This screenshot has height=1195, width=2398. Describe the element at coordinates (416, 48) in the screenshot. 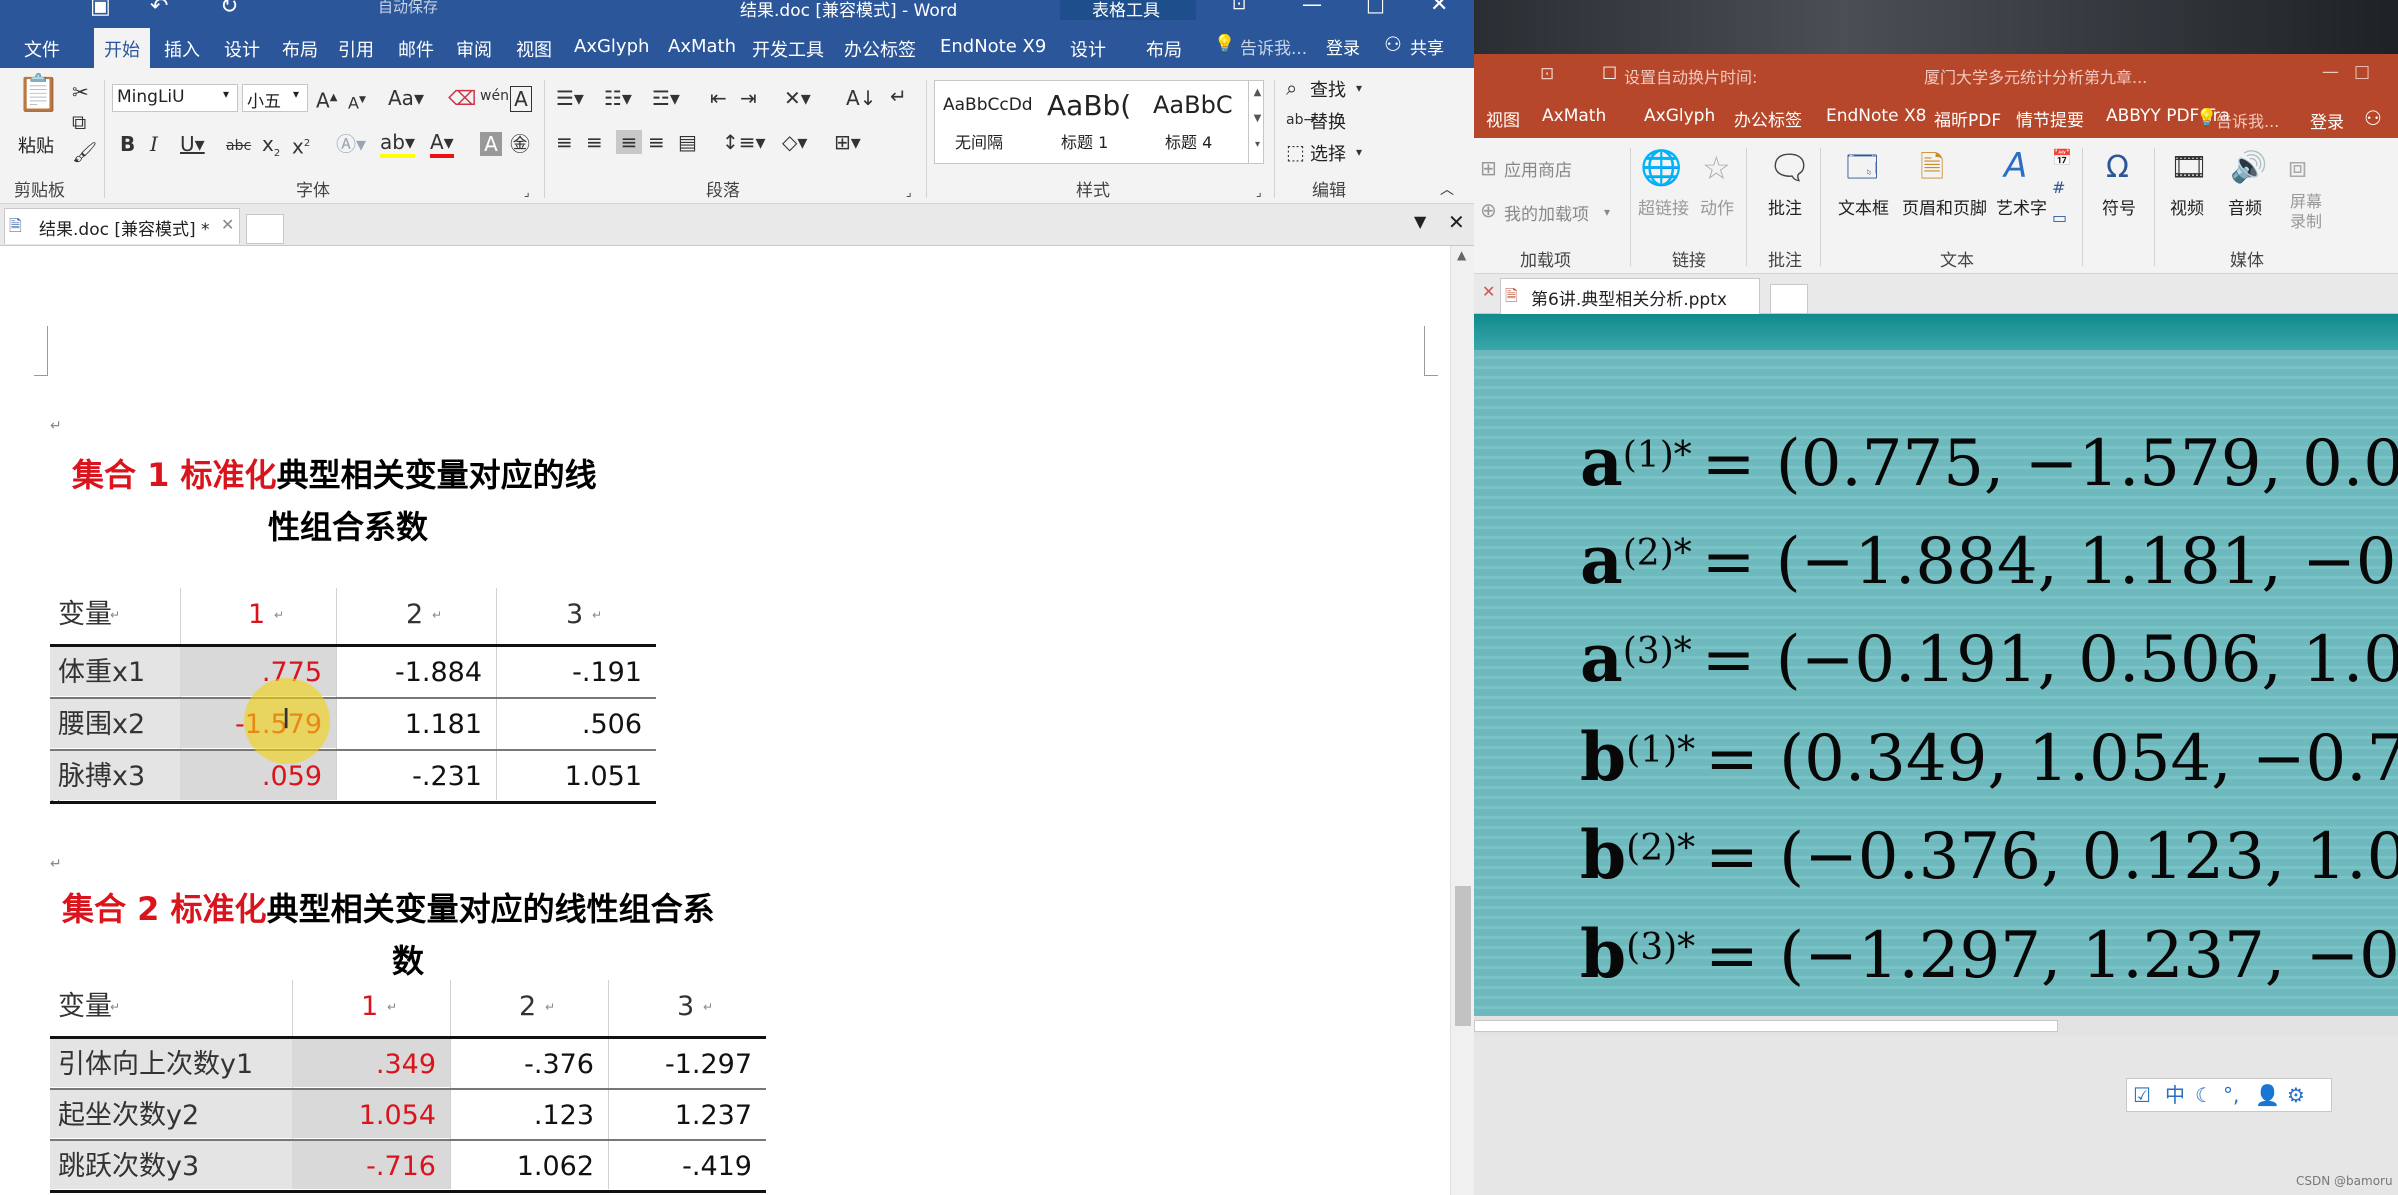

I see `word-menu-tab-6: 邮件` at that location.